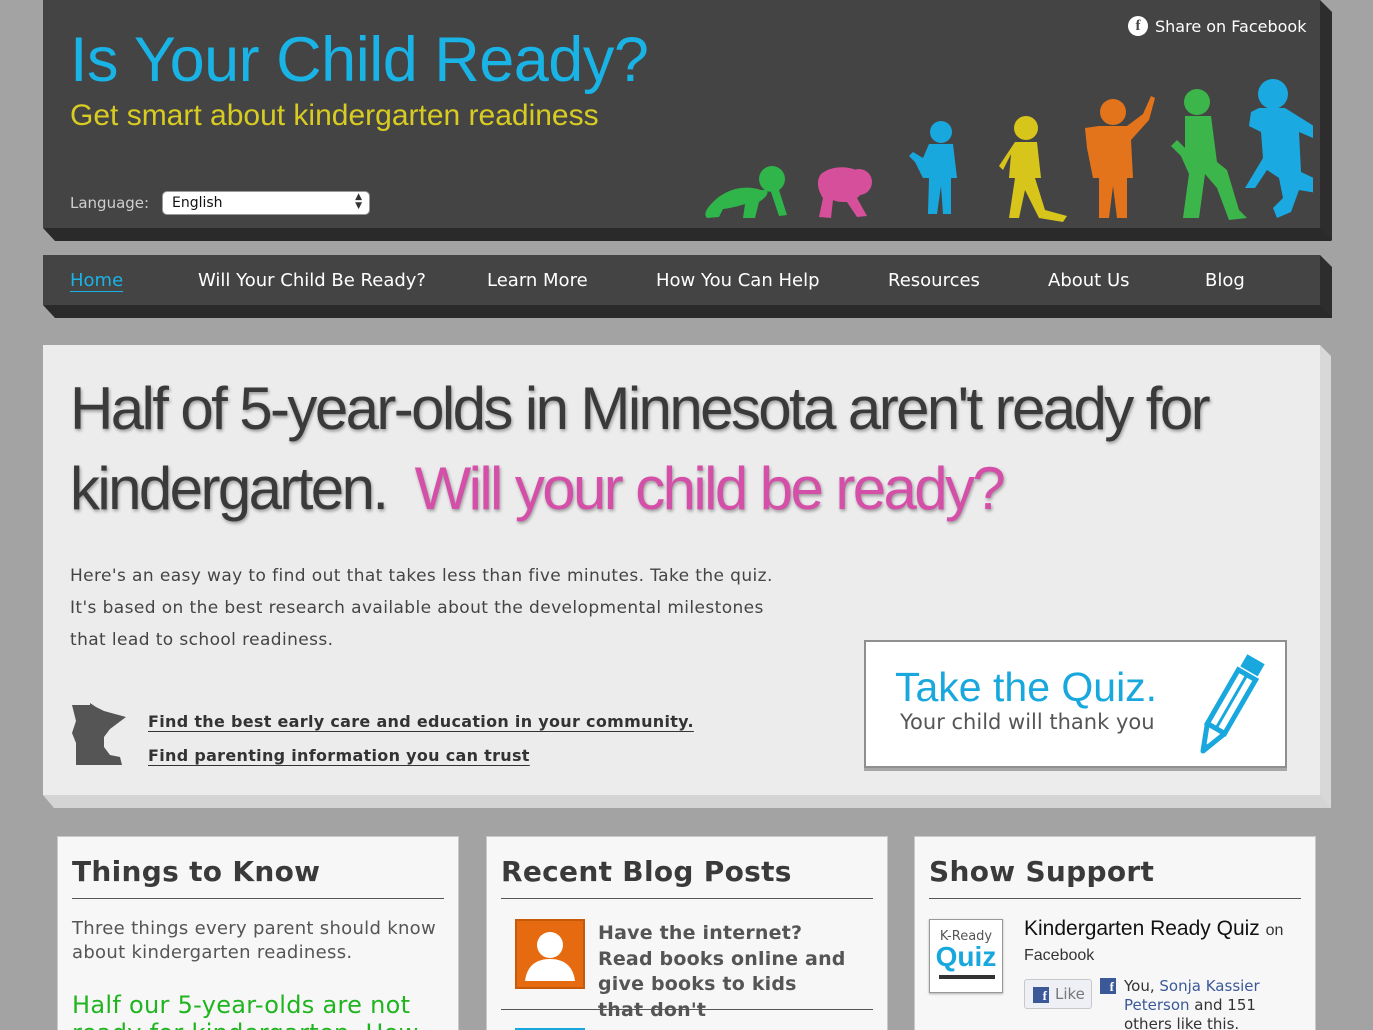 The height and width of the screenshot is (1030, 1373). I want to click on logo-main-text: Quiz, so click(966, 956).